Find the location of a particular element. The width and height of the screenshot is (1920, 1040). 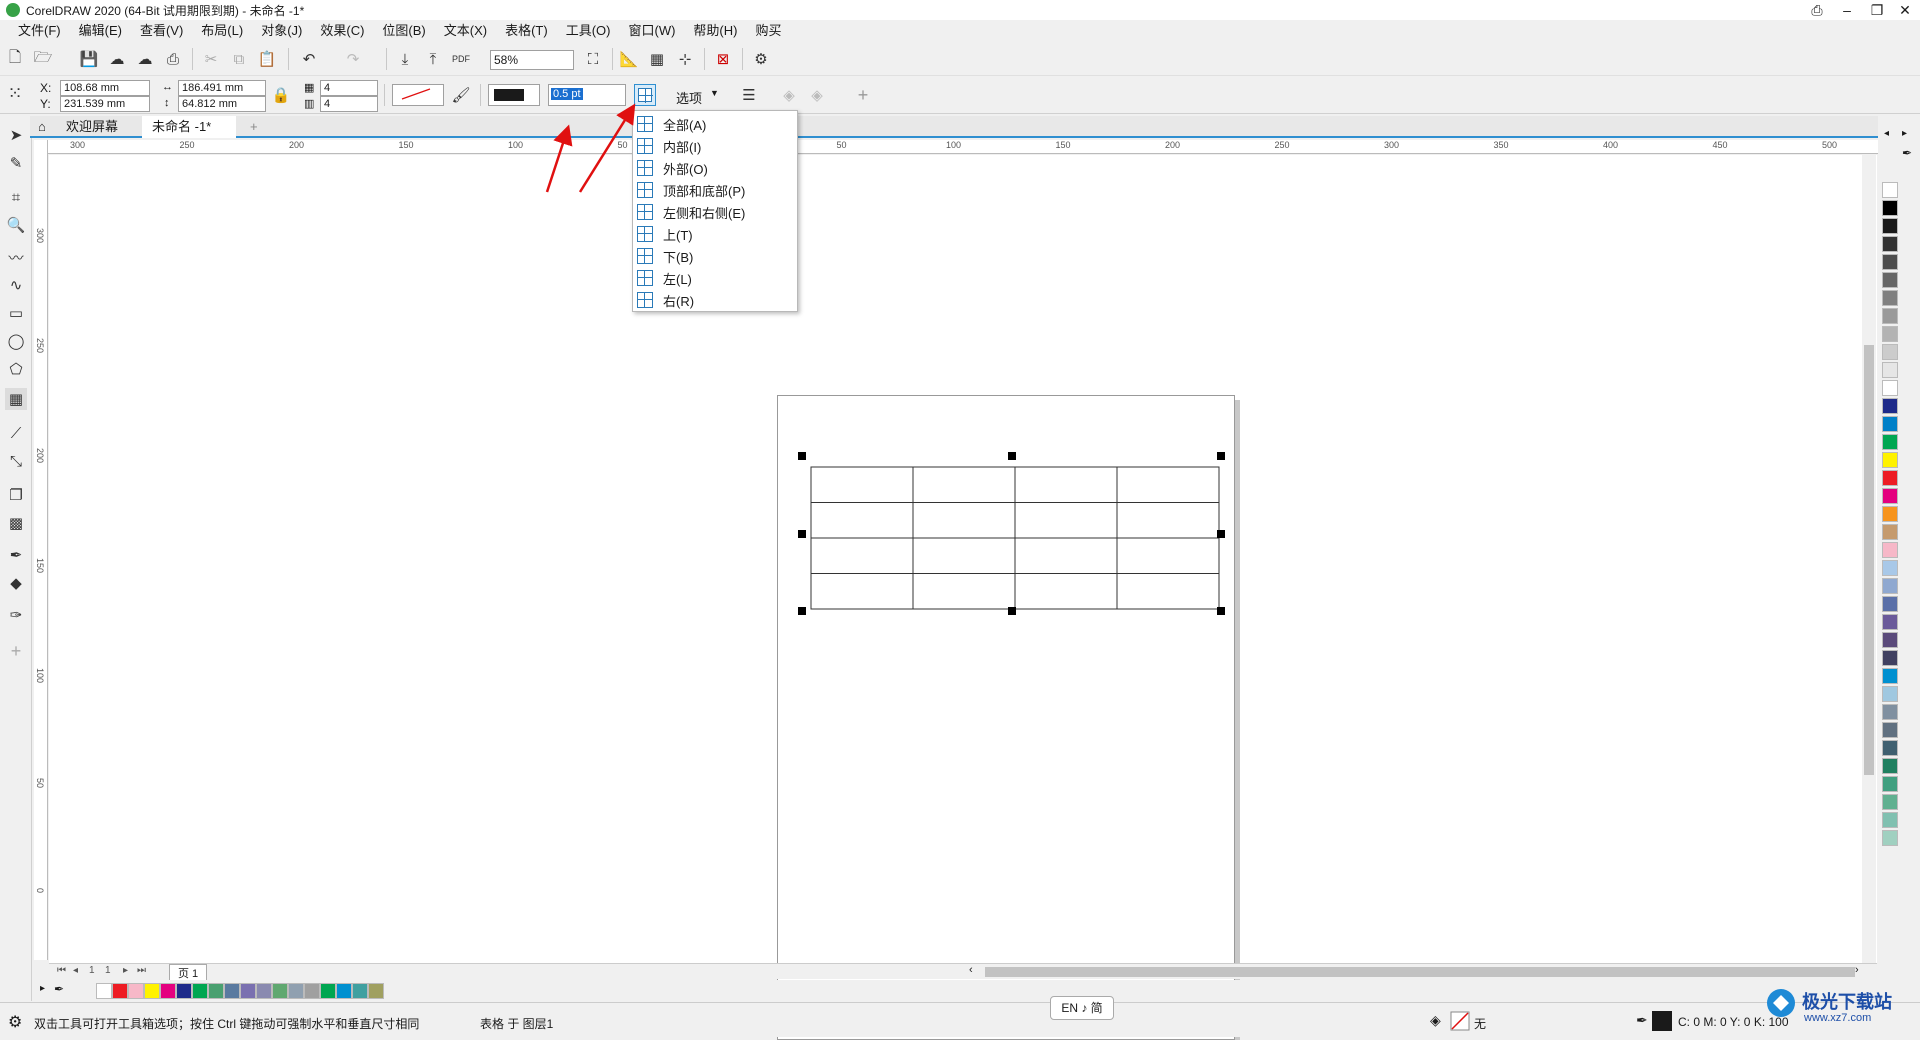

options-gear-icon: ⚙ is located at coordinates (761, 59).